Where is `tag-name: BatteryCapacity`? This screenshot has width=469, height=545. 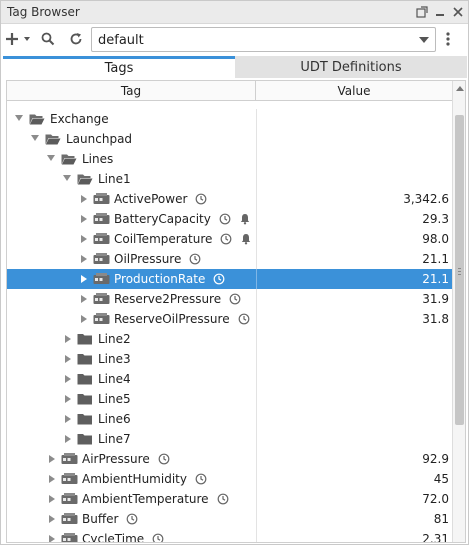
tag-name: BatteryCapacity is located at coordinates (162, 219).